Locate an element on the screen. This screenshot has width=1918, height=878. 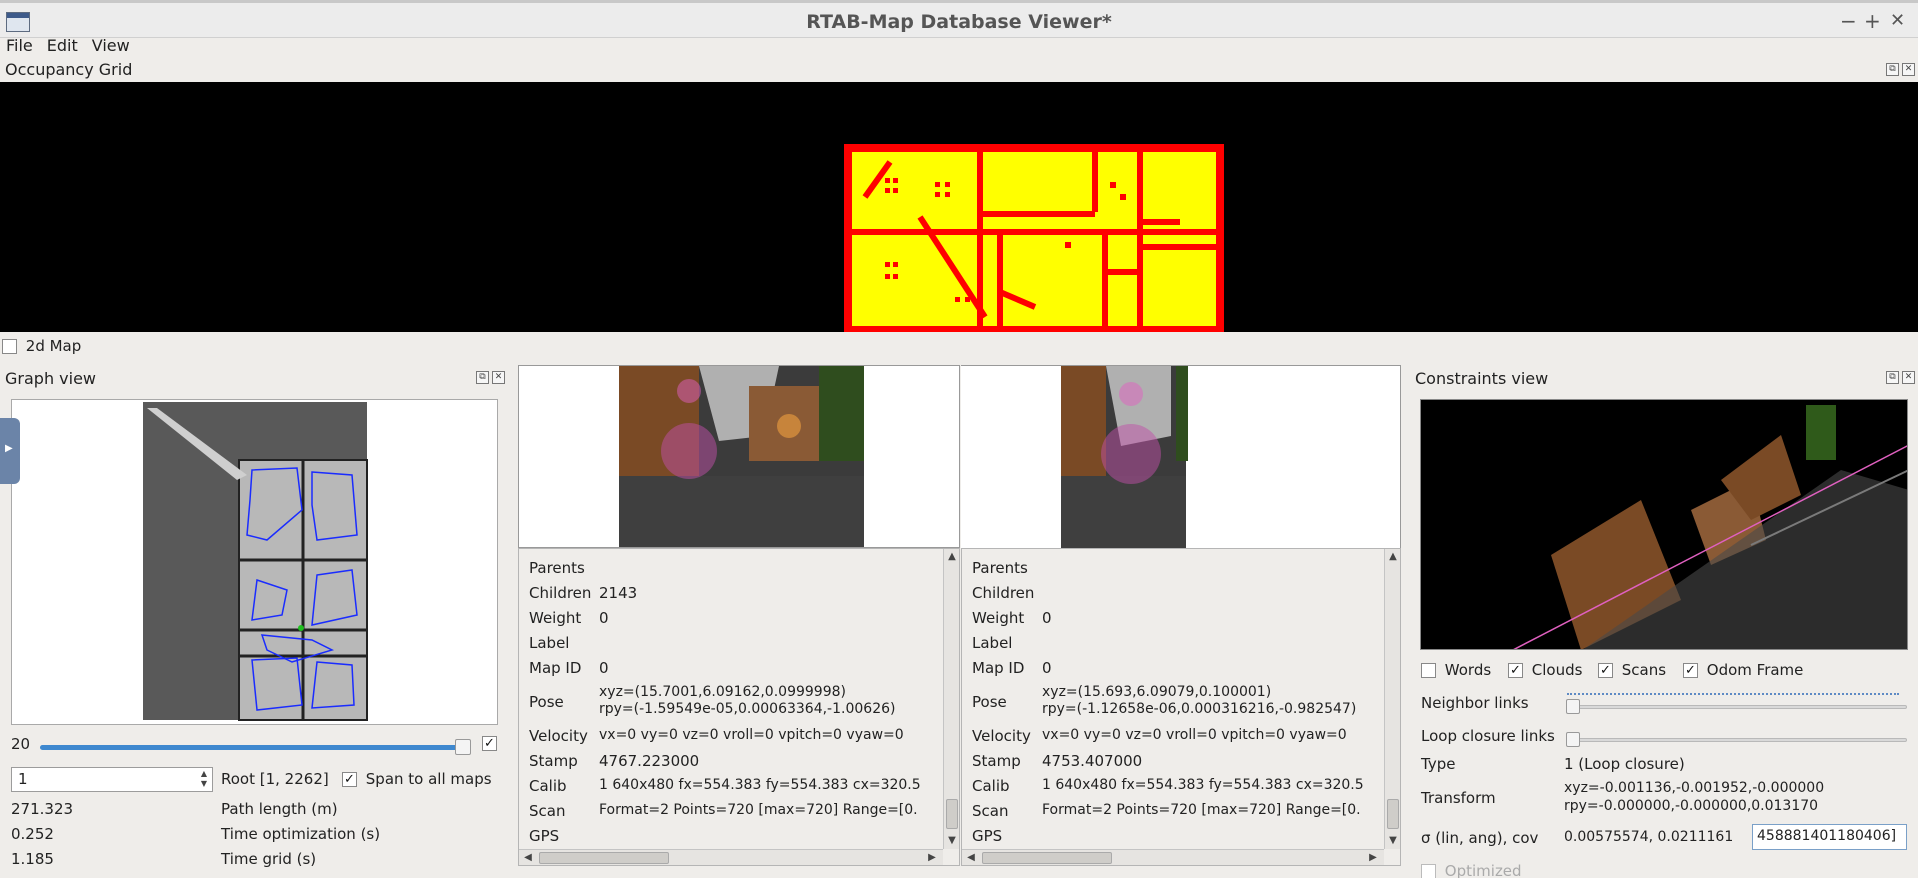
play-icon: ▶ is located at coordinates (9, 448).